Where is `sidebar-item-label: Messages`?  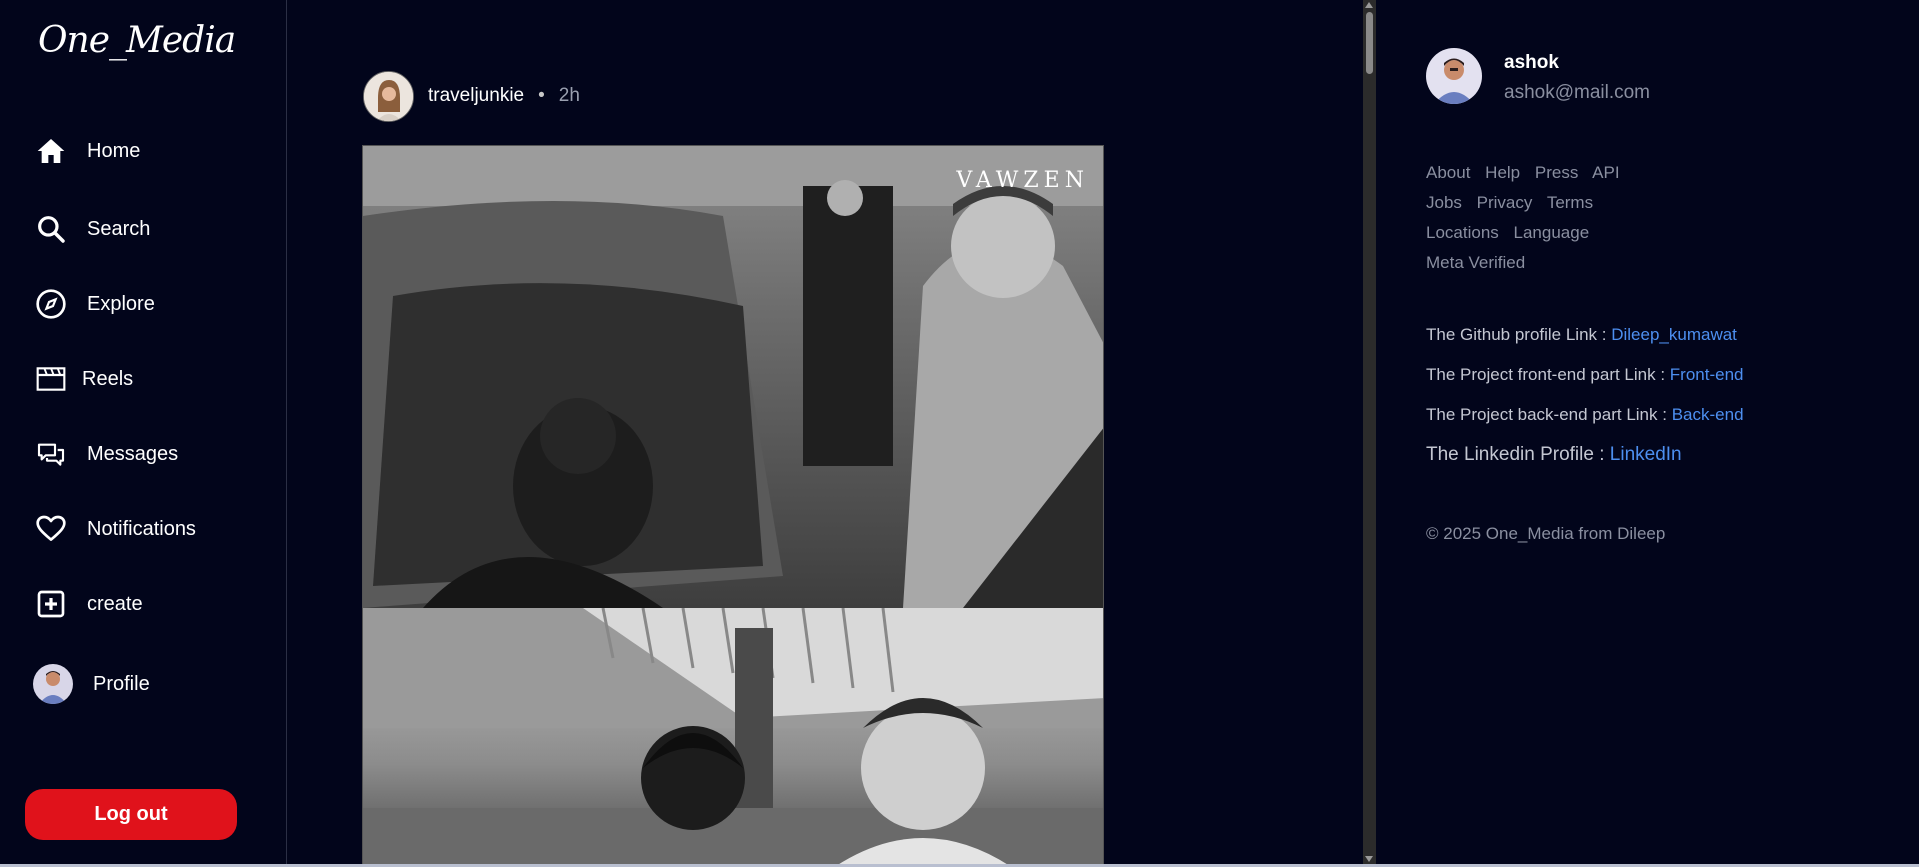
sidebar-item-label: Messages is located at coordinates (133, 453).